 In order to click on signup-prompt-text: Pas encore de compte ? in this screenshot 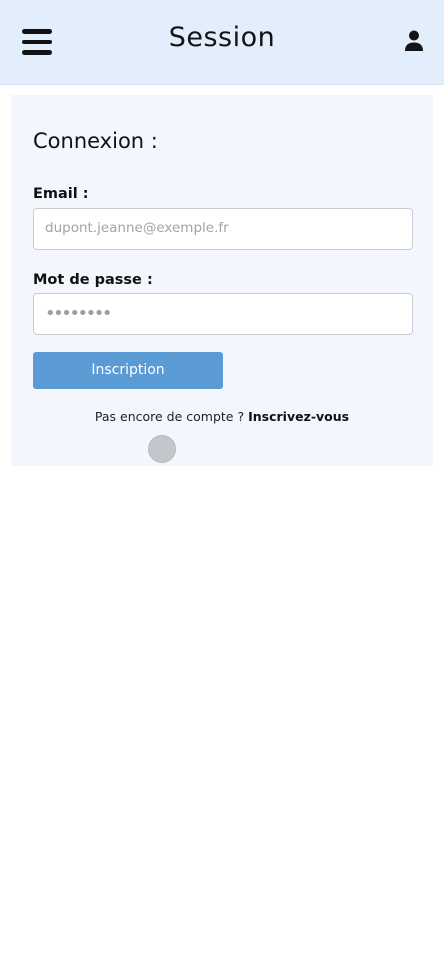, I will do `click(169, 416)`.